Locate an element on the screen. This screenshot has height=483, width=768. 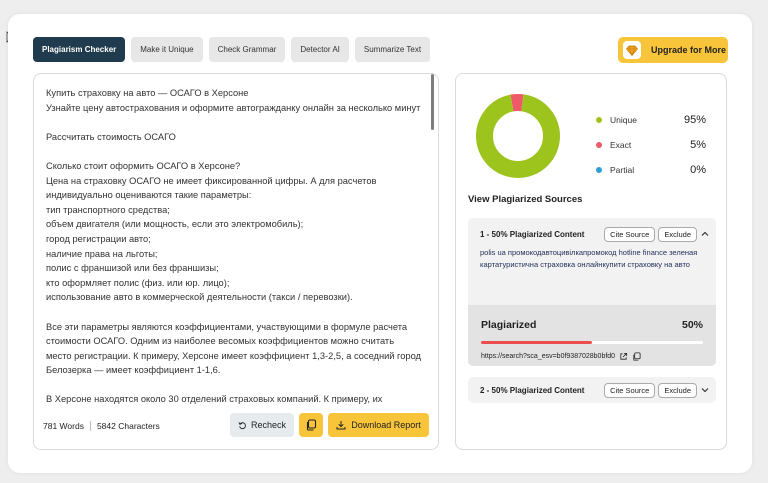
recheck-button: Recheck is located at coordinates (262, 425).